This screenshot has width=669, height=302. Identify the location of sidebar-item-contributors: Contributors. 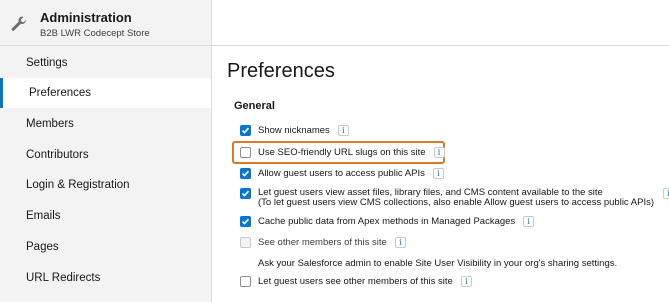
(105, 155).